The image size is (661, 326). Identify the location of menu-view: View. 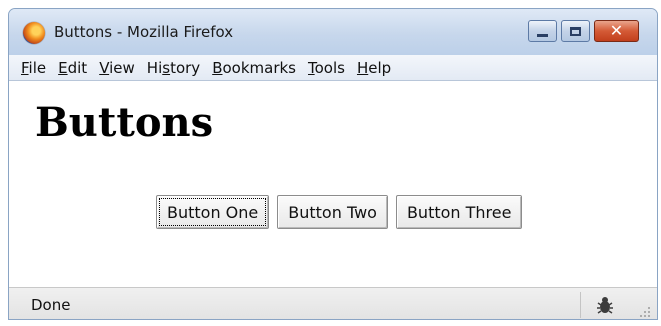
(117, 68).